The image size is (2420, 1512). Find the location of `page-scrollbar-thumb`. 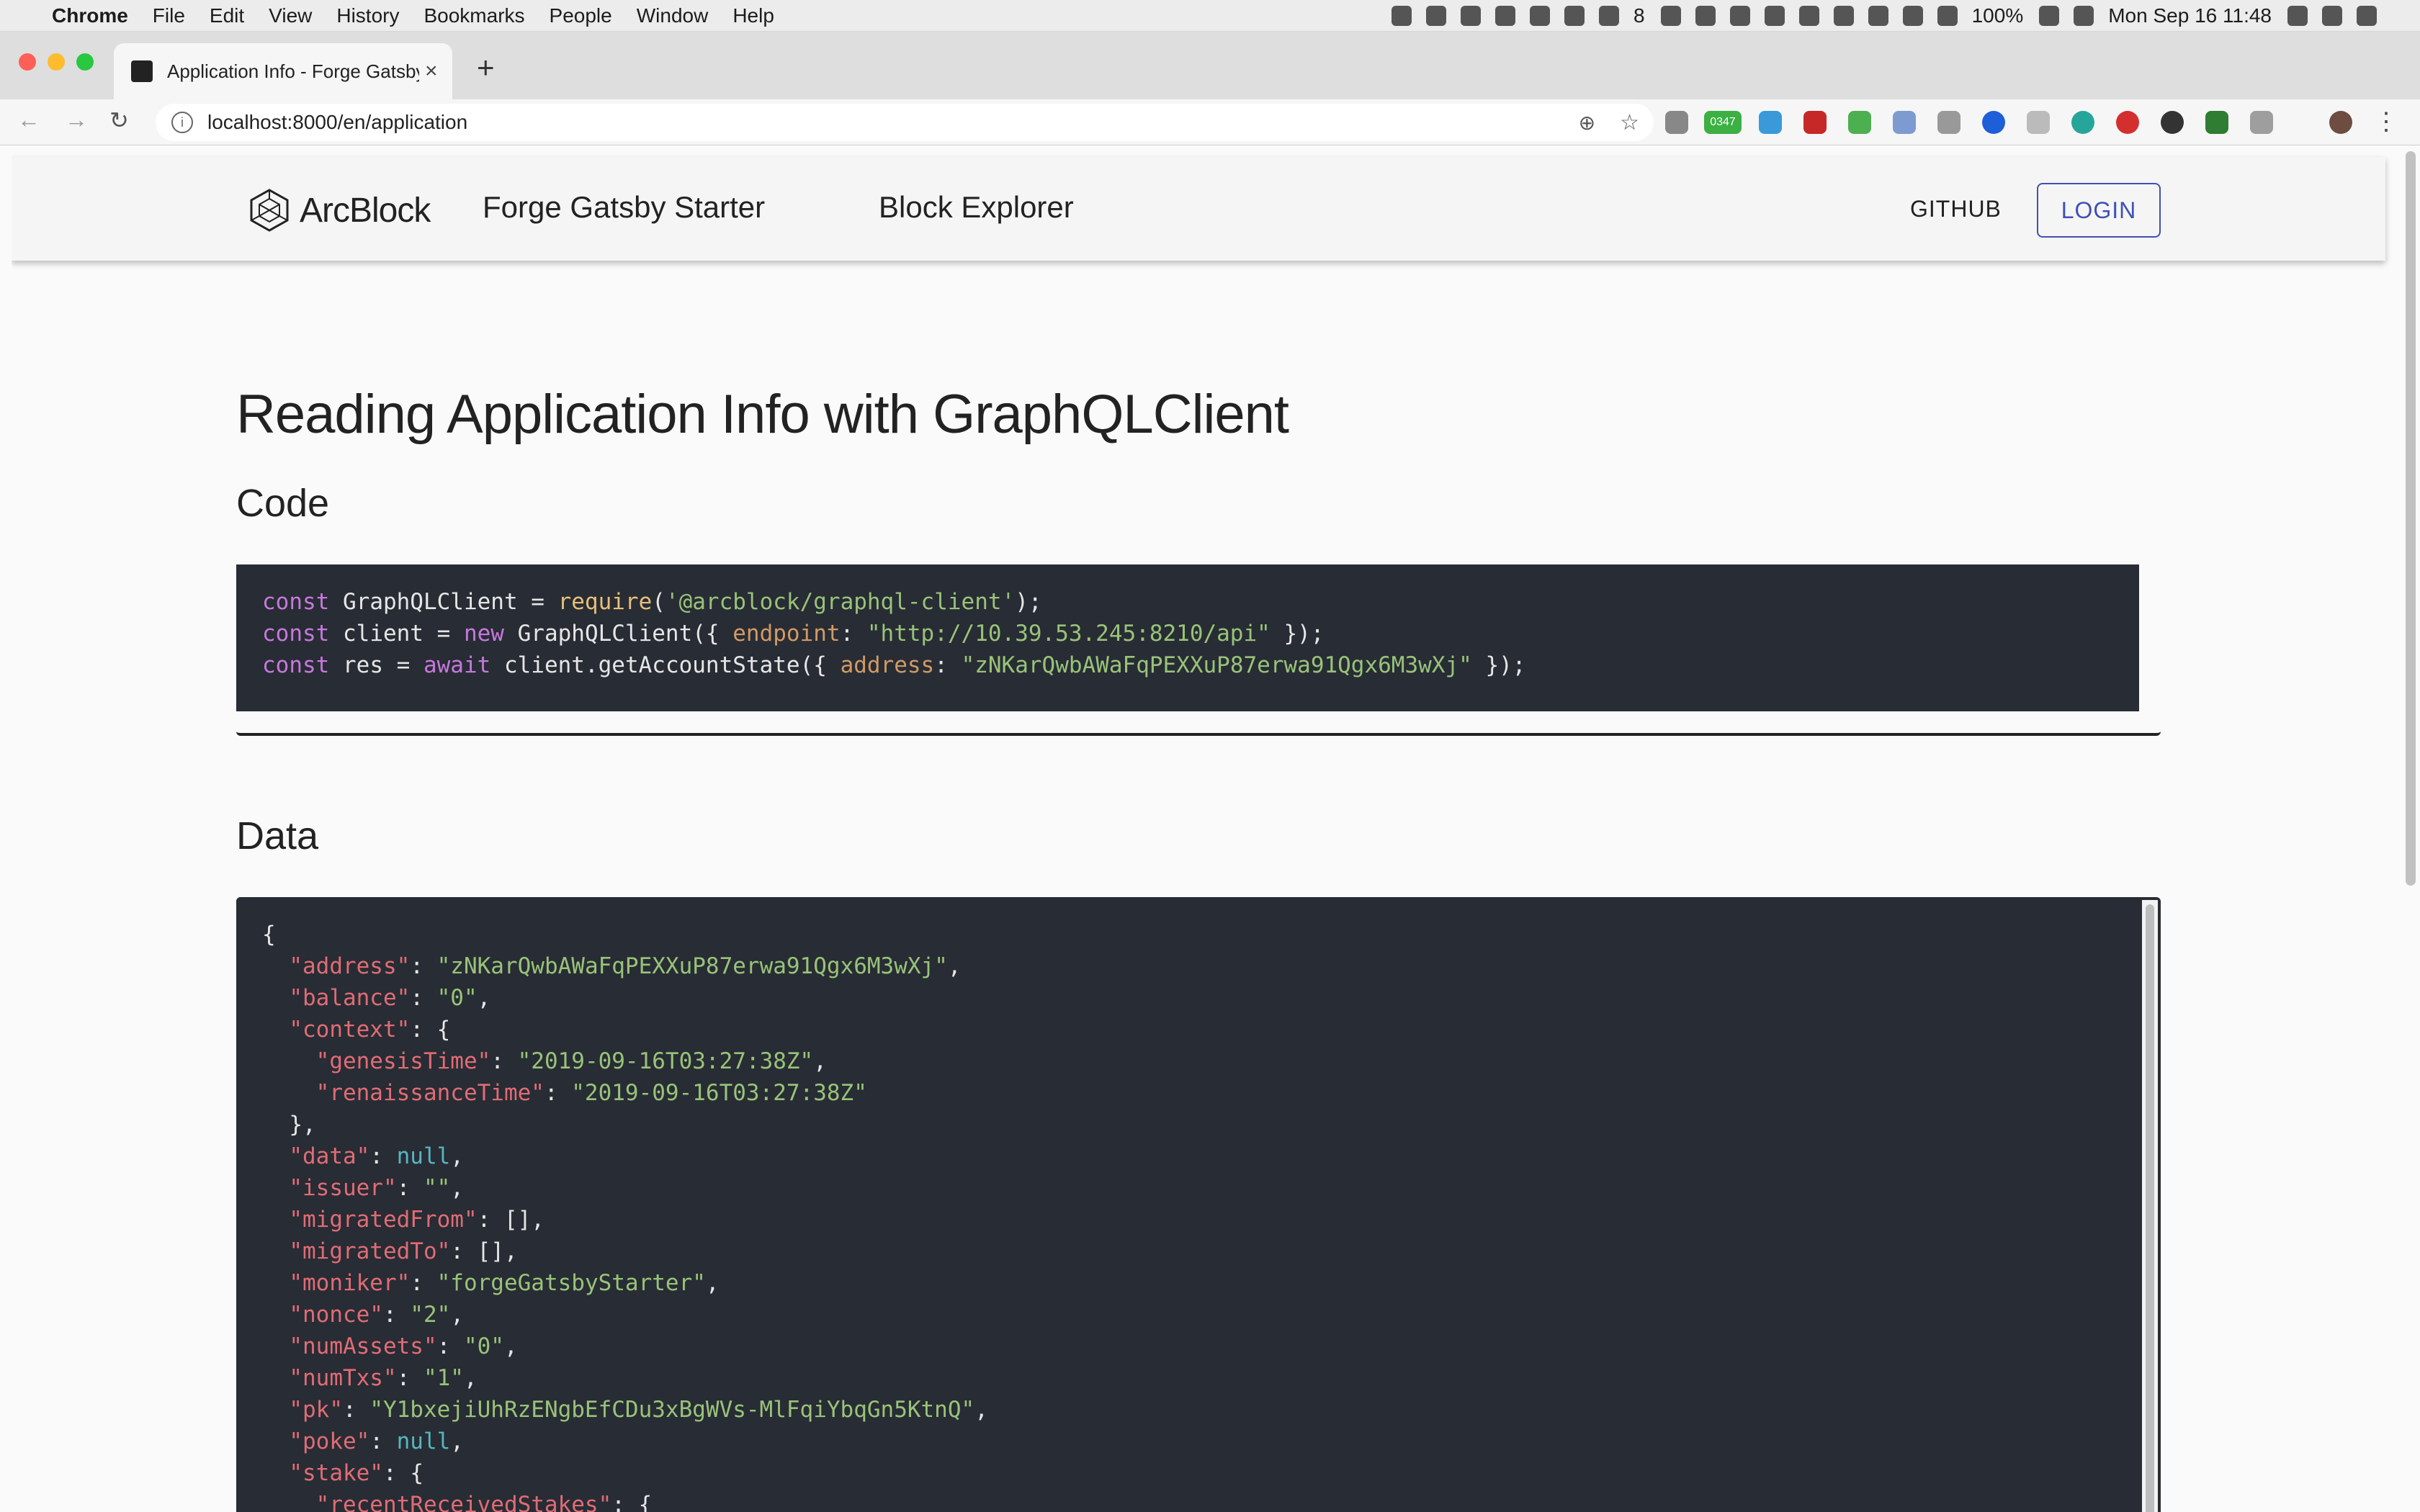

page-scrollbar-thumb is located at coordinates (2411, 518).